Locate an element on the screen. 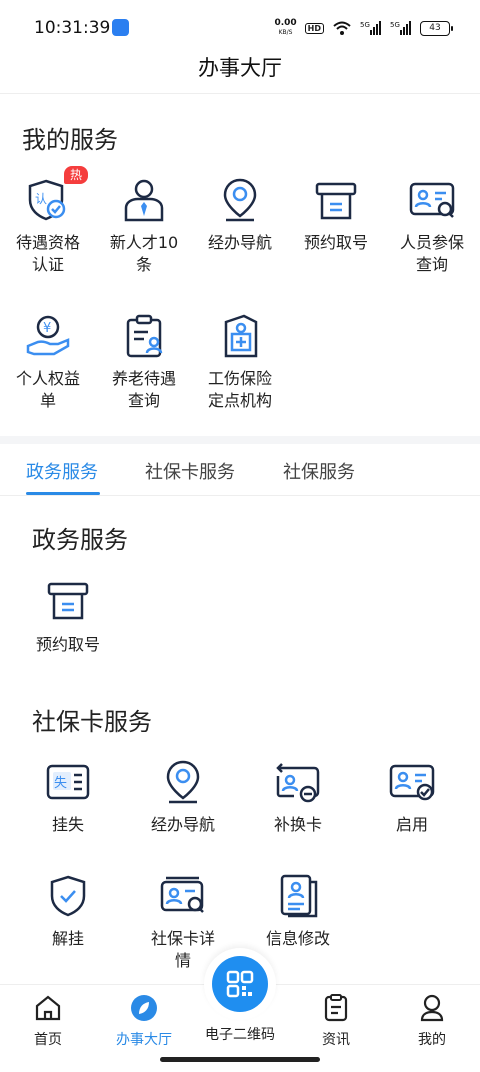  service-工伤保险定点机构: 工伤保险定点机构 is located at coordinates (240, 362).